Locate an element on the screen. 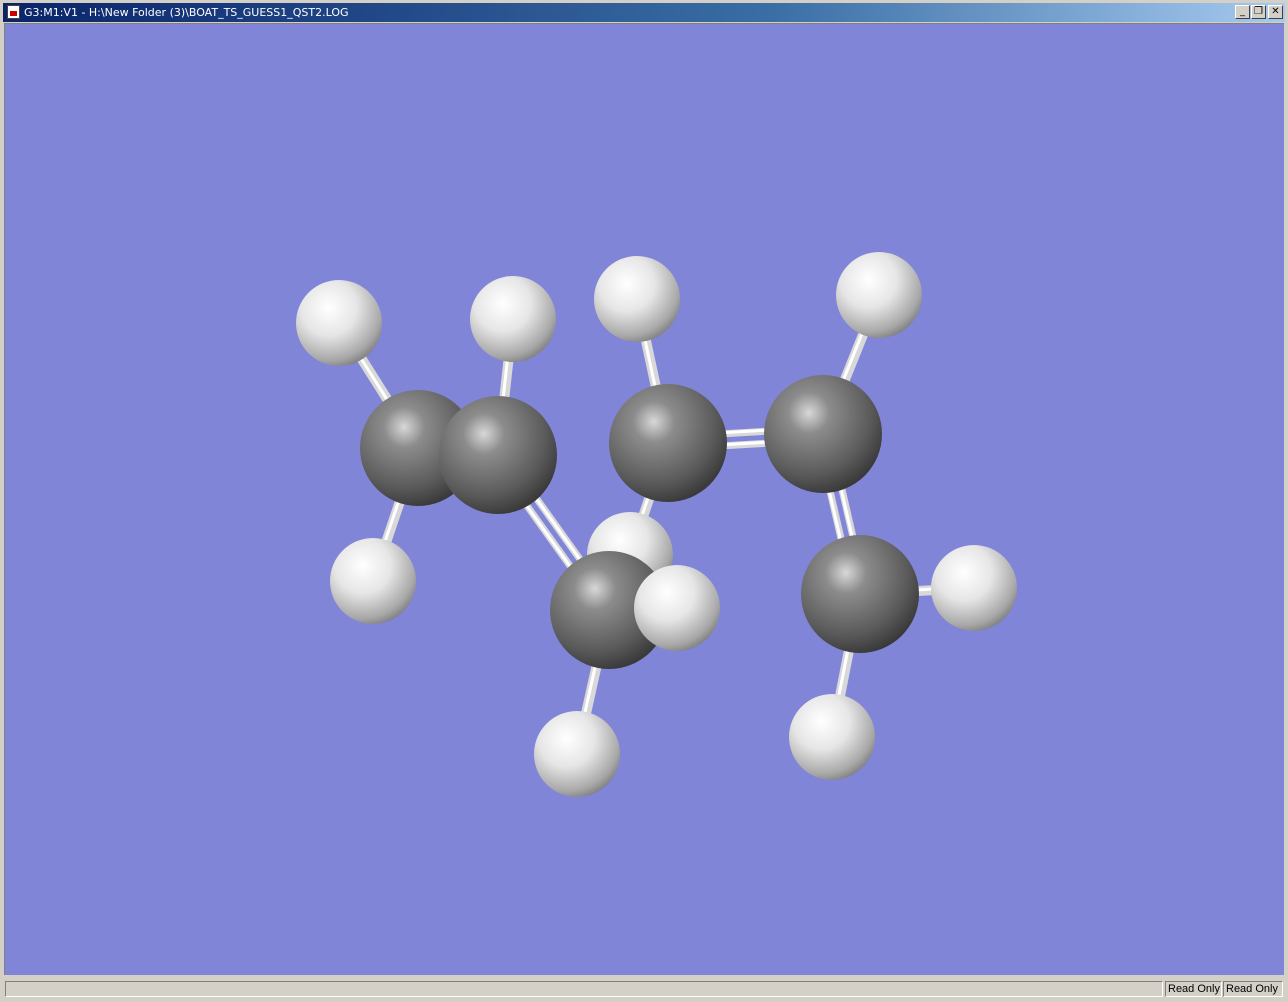 This screenshot has height=1002, width=1288. status-message-panel is located at coordinates (584, 989).